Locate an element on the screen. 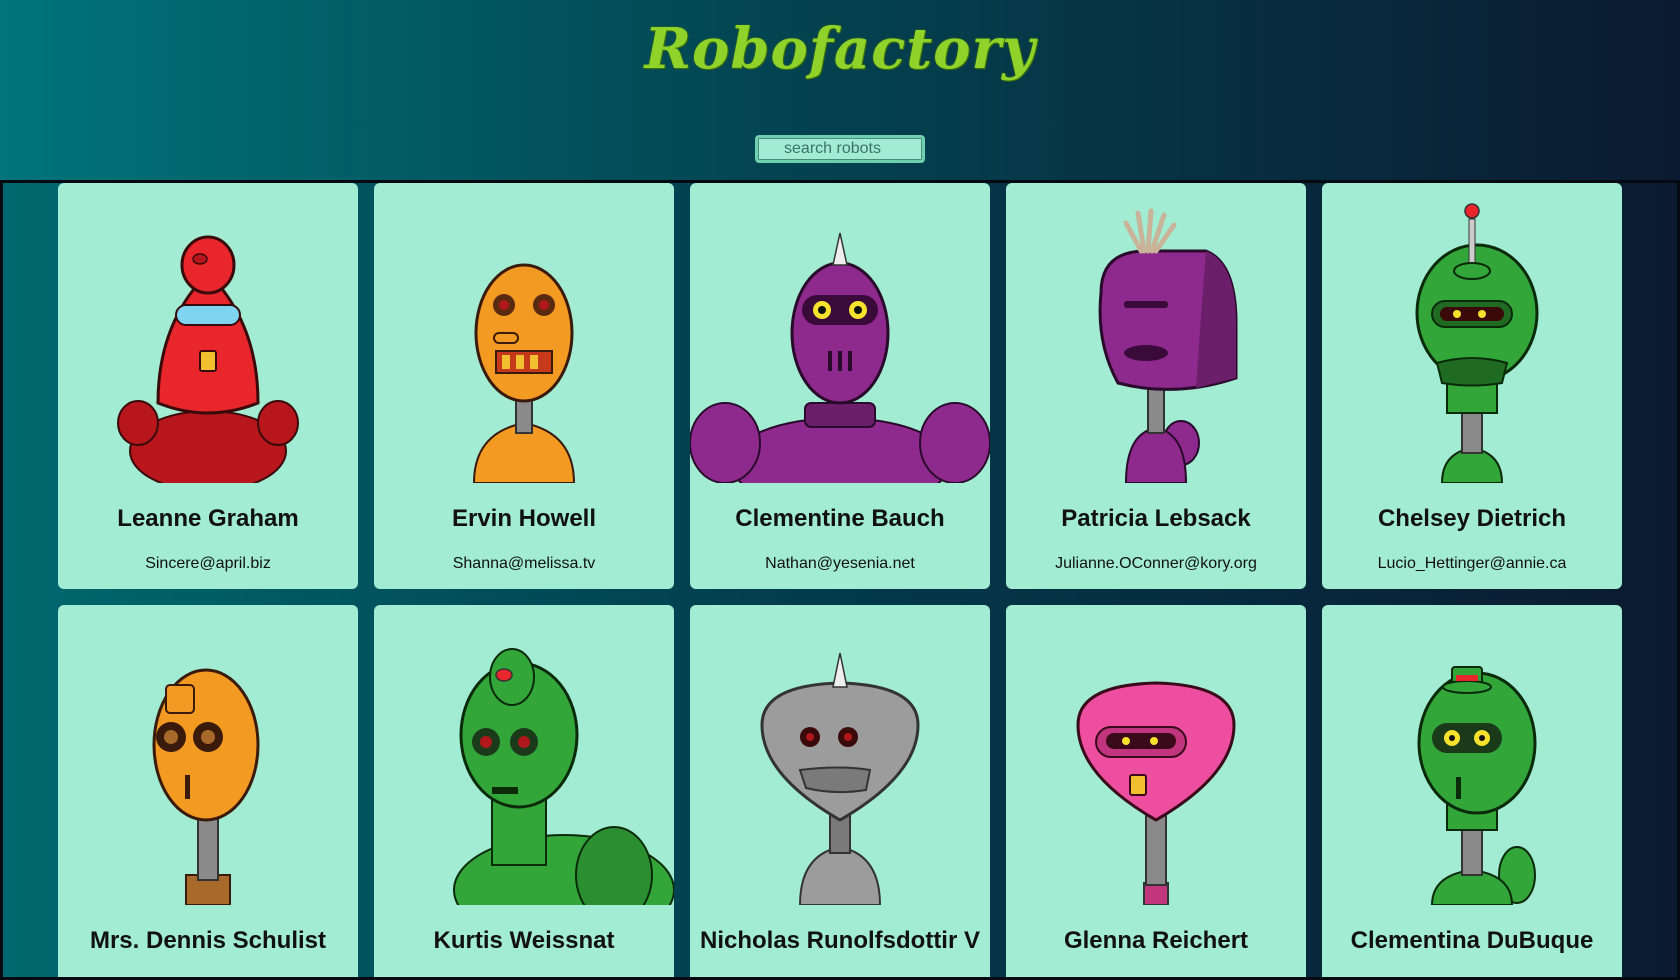 This screenshot has height=980, width=1680. robot-card: Glenna Reichert is located at coordinates (1156, 791).